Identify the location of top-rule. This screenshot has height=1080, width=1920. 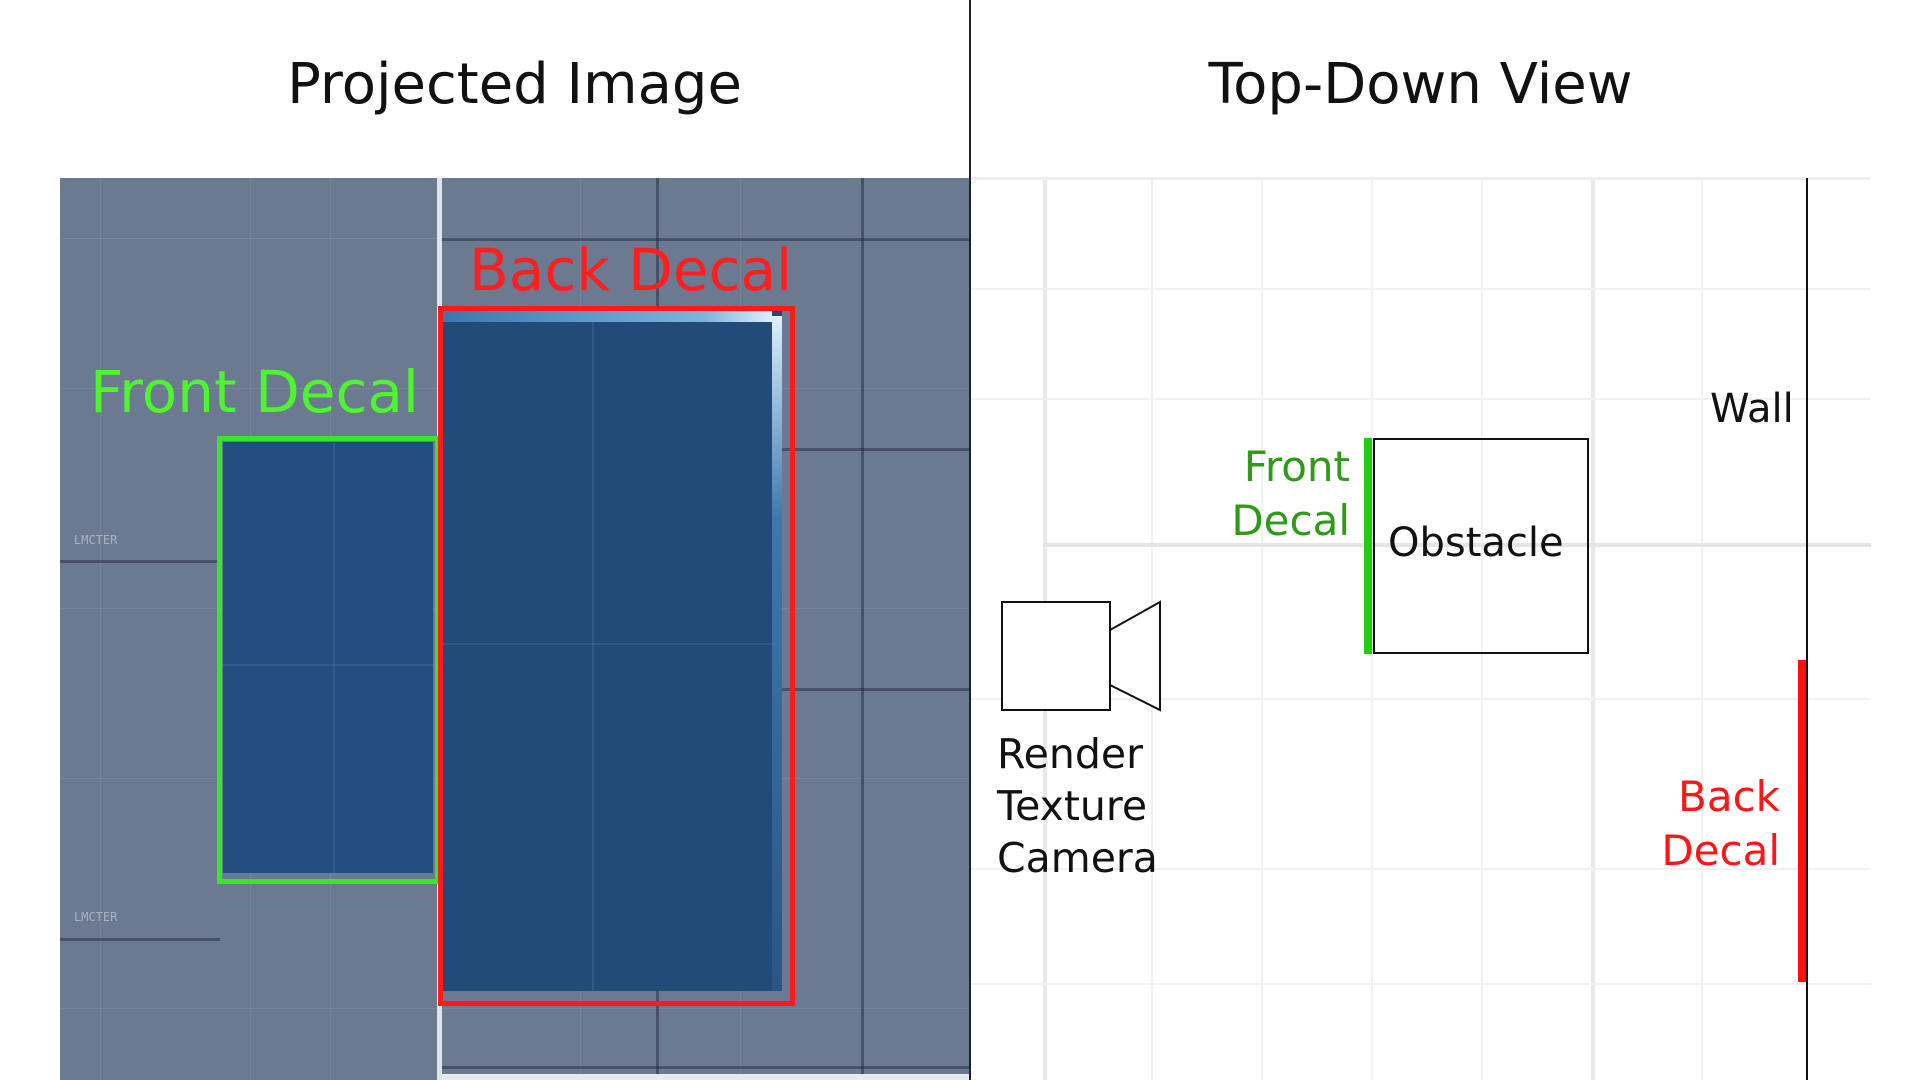
(1420, 178).